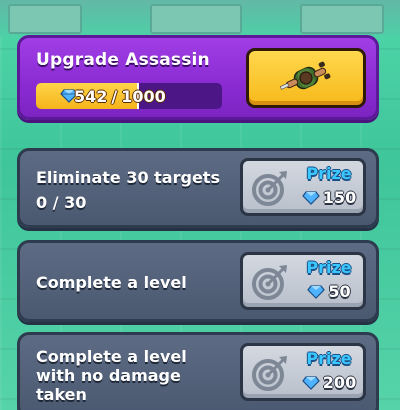 The height and width of the screenshot is (410, 400). What do you see at coordinates (61, 202) in the screenshot?
I see `mission-progress: 0 / 30` at bounding box center [61, 202].